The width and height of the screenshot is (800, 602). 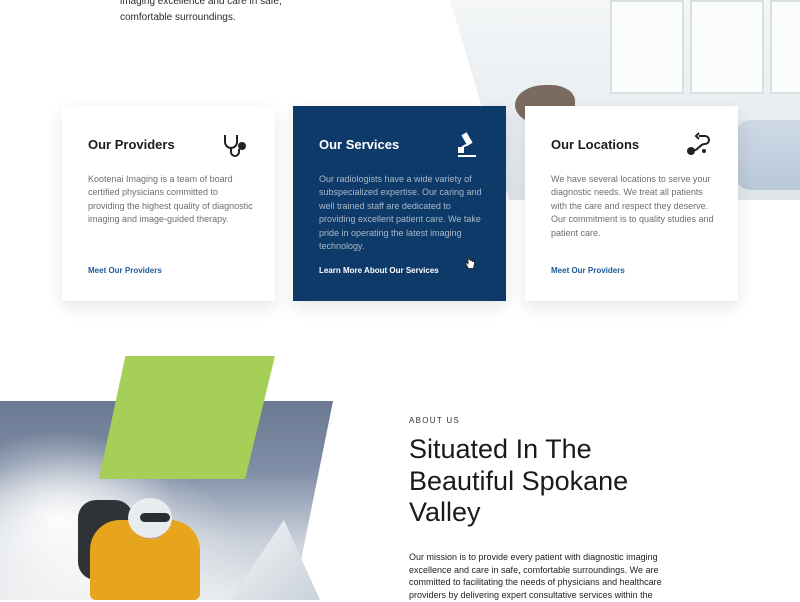 I want to click on about-heading: Situated In The Beautiful Spokane Valley, so click(x=519, y=480).